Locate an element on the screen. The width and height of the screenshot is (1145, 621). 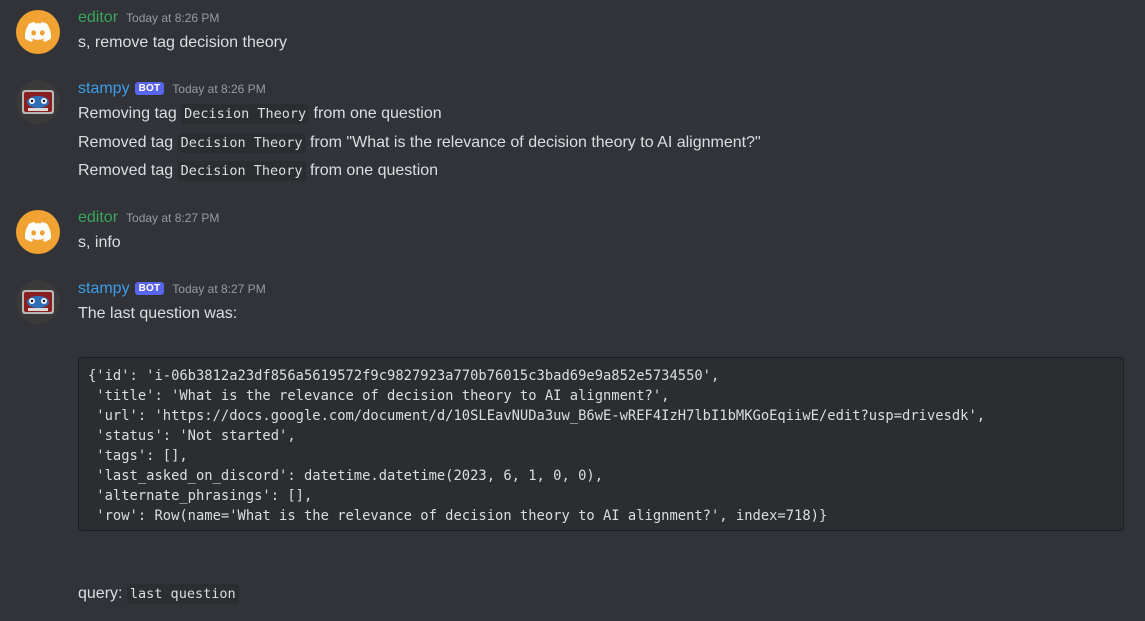
inline-code: last question is located at coordinates (182, 594).